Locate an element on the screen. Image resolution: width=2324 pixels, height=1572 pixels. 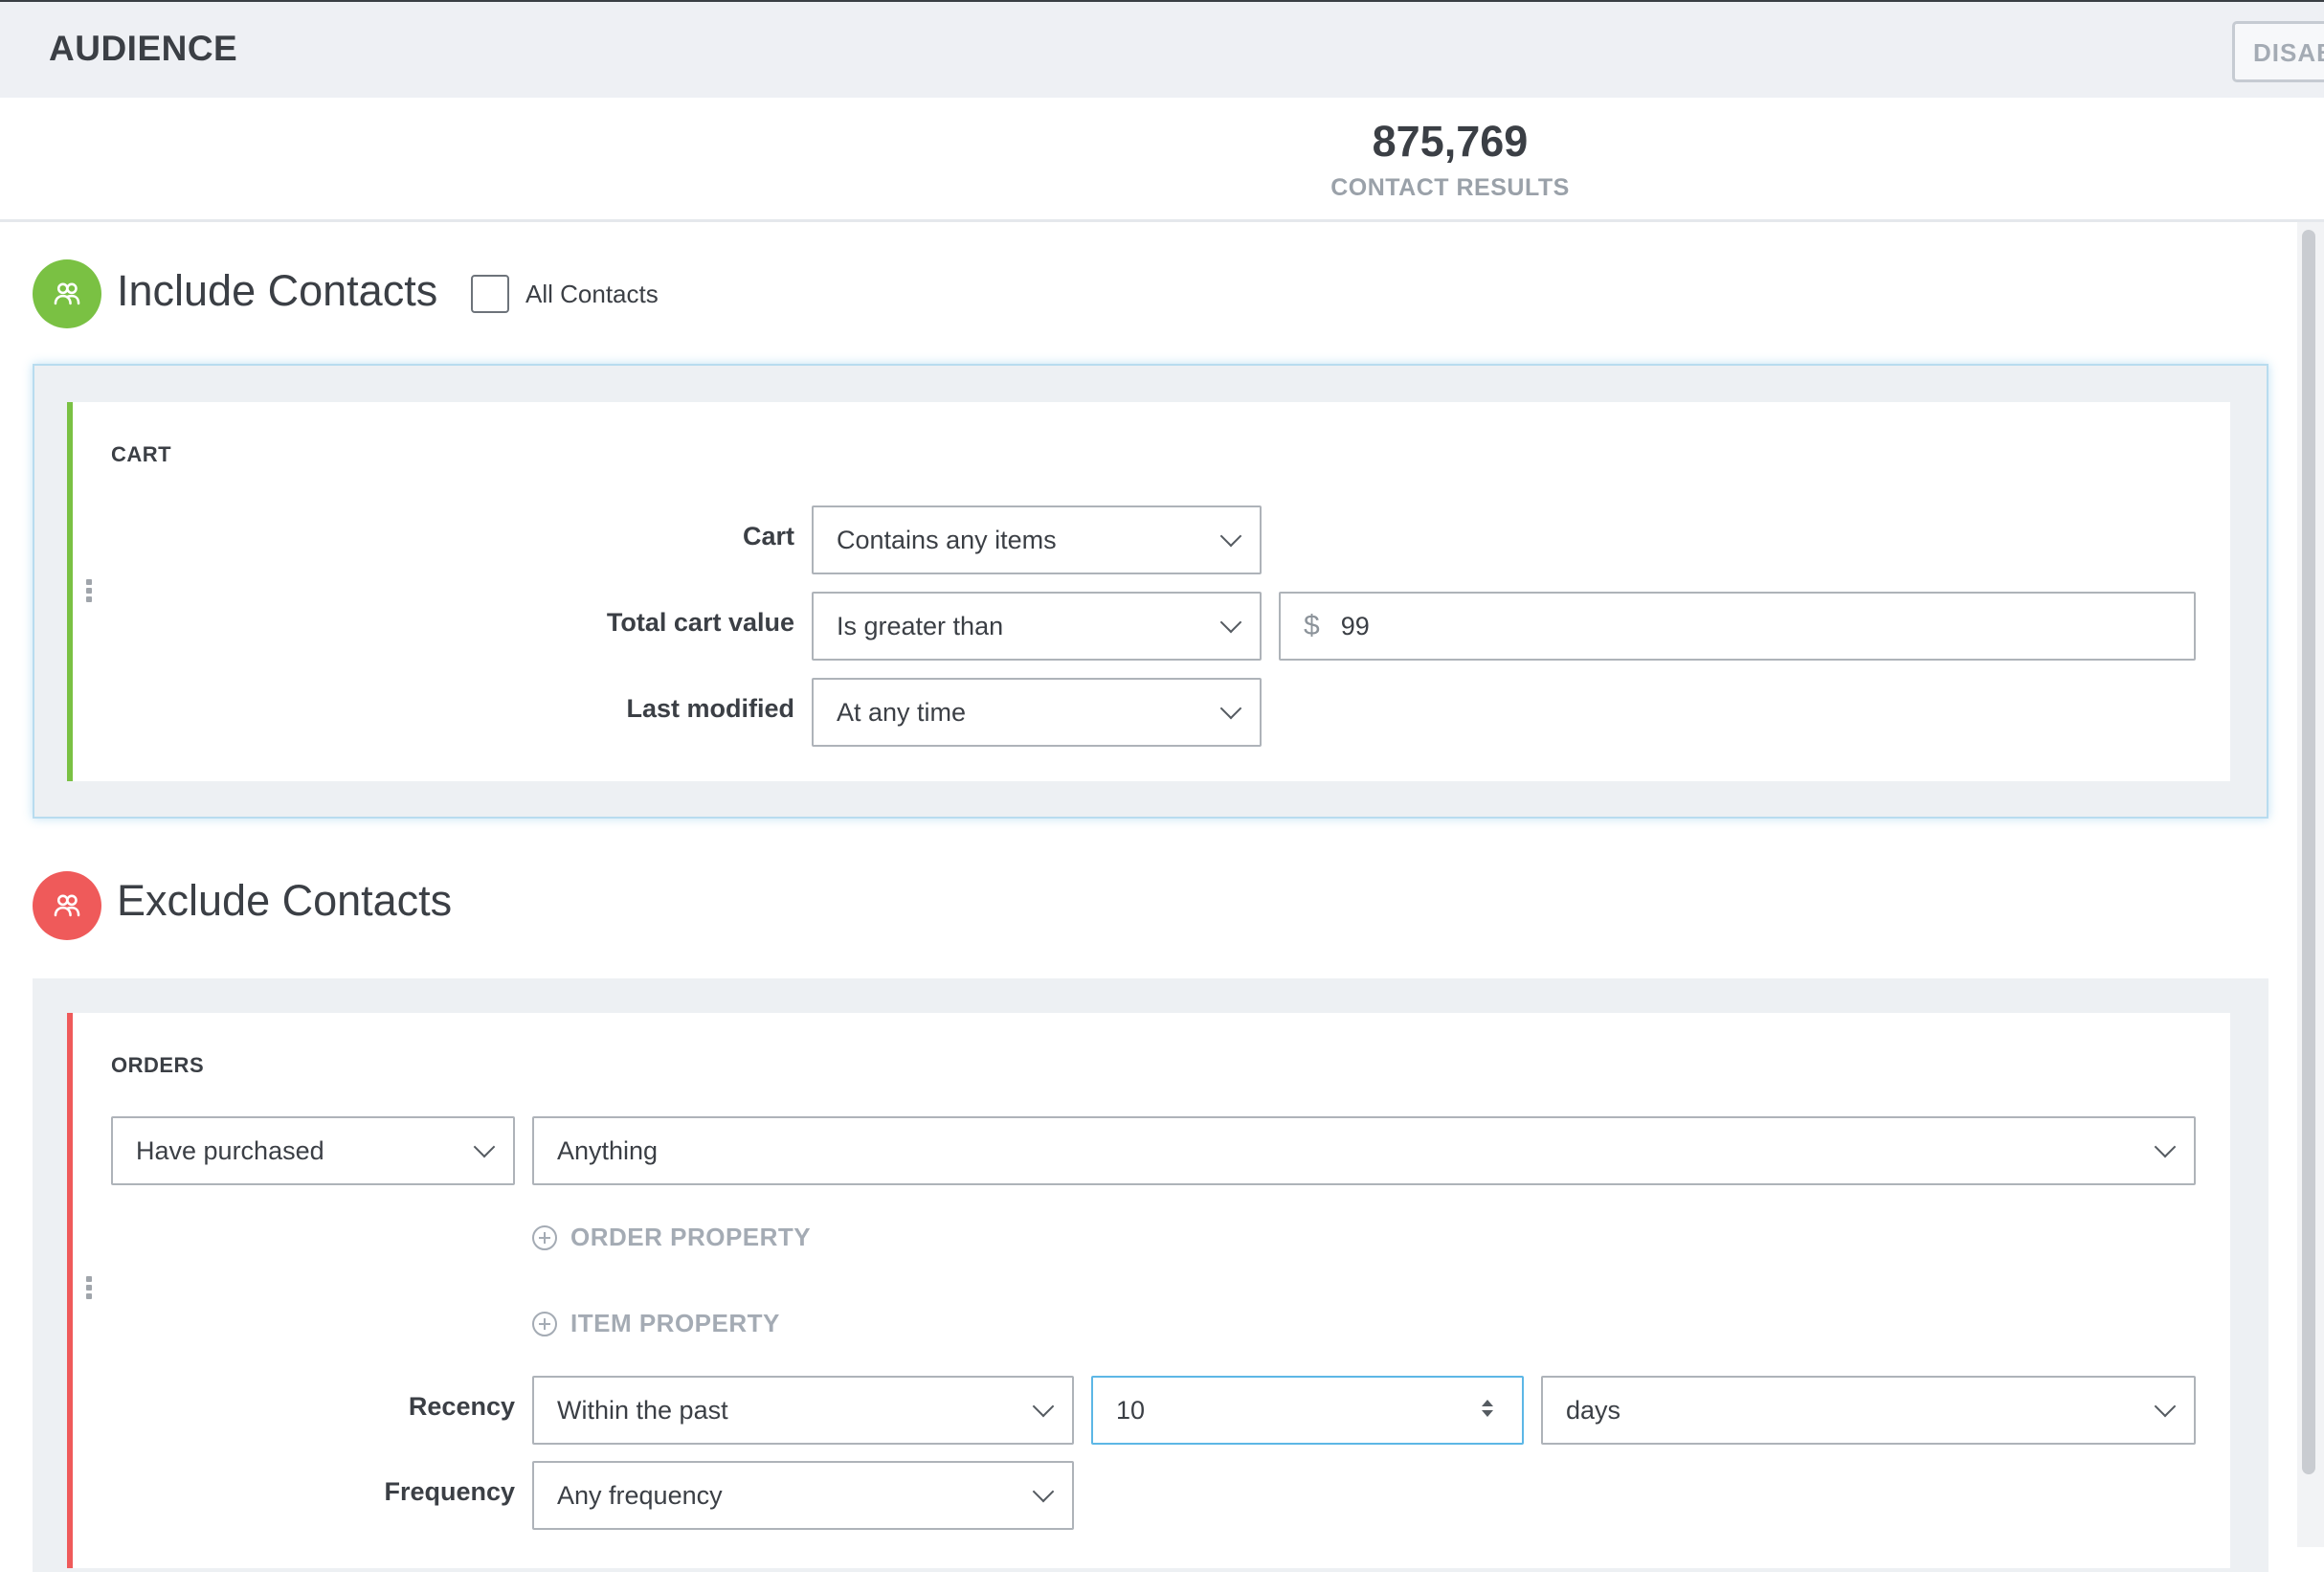
total-cart-amount-input: $ 99 is located at coordinates (1737, 627).